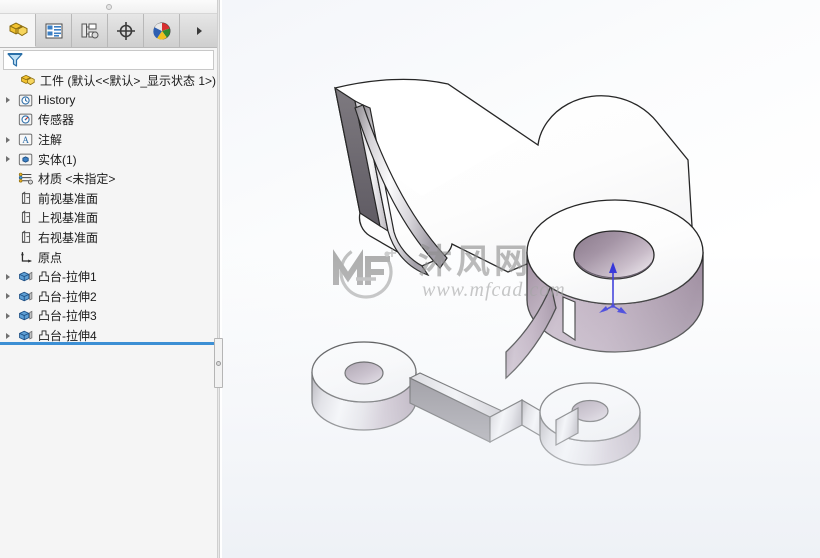 The image size is (820, 558). Describe the element at coordinates (68, 238) in the screenshot. I see `tree-item-label: 右视基准面` at that location.